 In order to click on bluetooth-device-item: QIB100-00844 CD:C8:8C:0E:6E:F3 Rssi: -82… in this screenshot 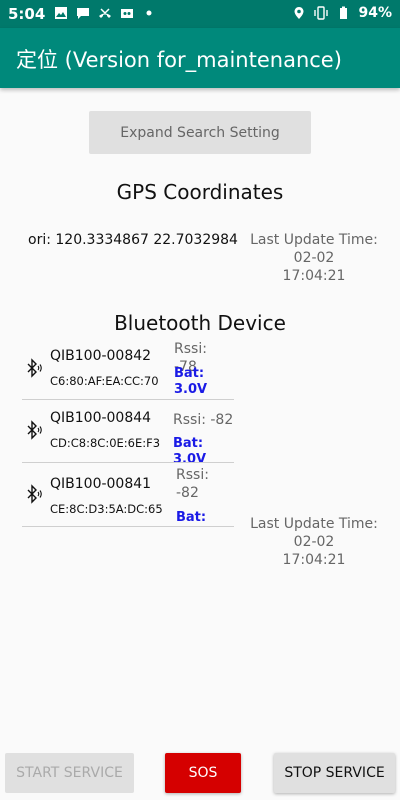, I will do `click(128, 434)`.